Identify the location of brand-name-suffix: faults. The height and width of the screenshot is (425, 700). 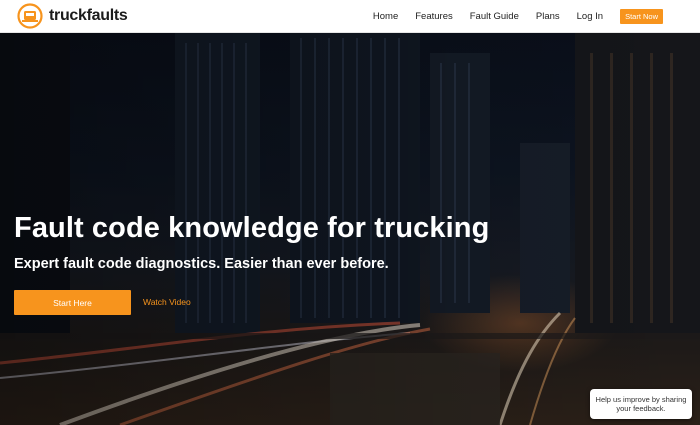
(107, 15).